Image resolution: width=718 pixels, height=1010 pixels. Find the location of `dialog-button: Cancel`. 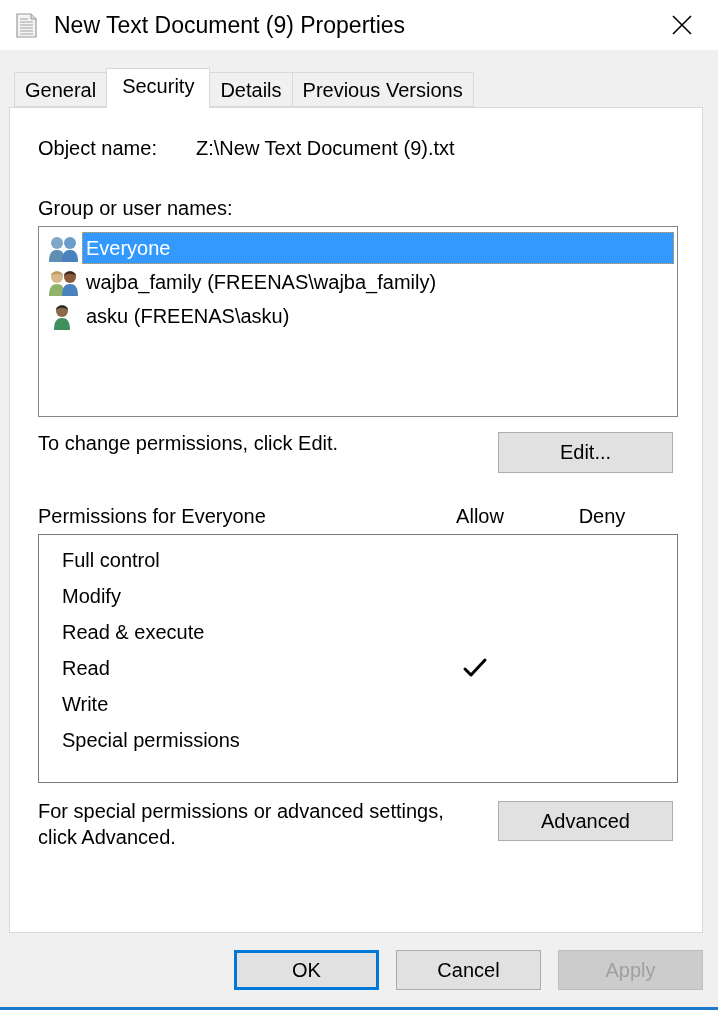

dialog-button: Cancel is located at coordinates (468, 970).